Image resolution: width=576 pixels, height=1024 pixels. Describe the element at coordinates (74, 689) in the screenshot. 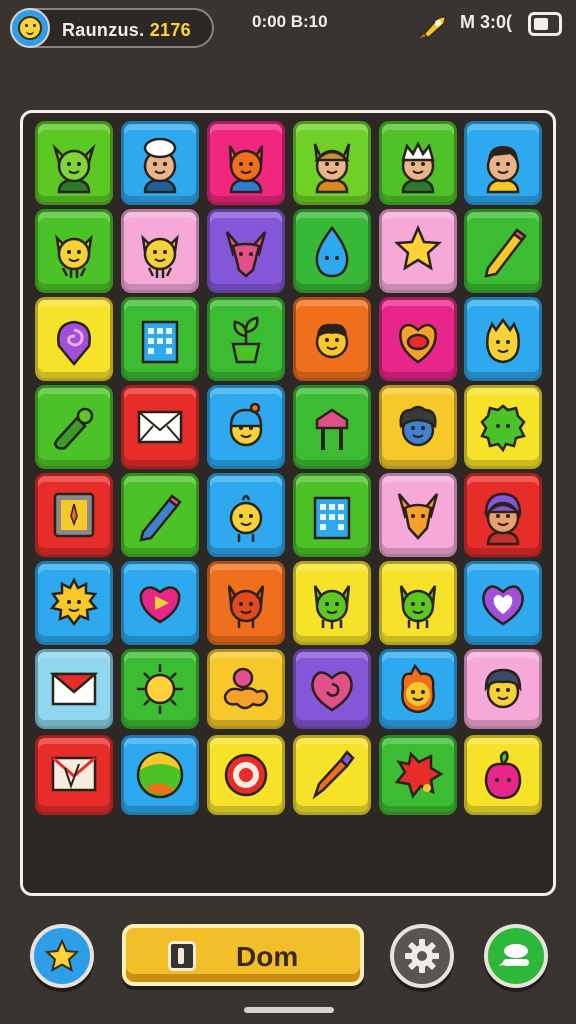

I see `red-mail-tile` at that location.